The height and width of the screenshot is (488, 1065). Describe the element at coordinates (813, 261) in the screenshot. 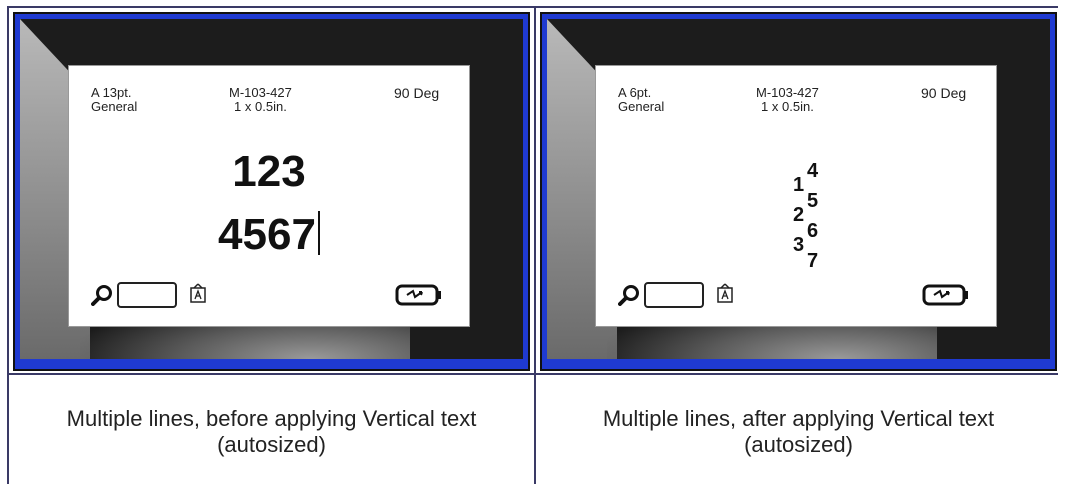

I see `vertical-char: 7` at that location.